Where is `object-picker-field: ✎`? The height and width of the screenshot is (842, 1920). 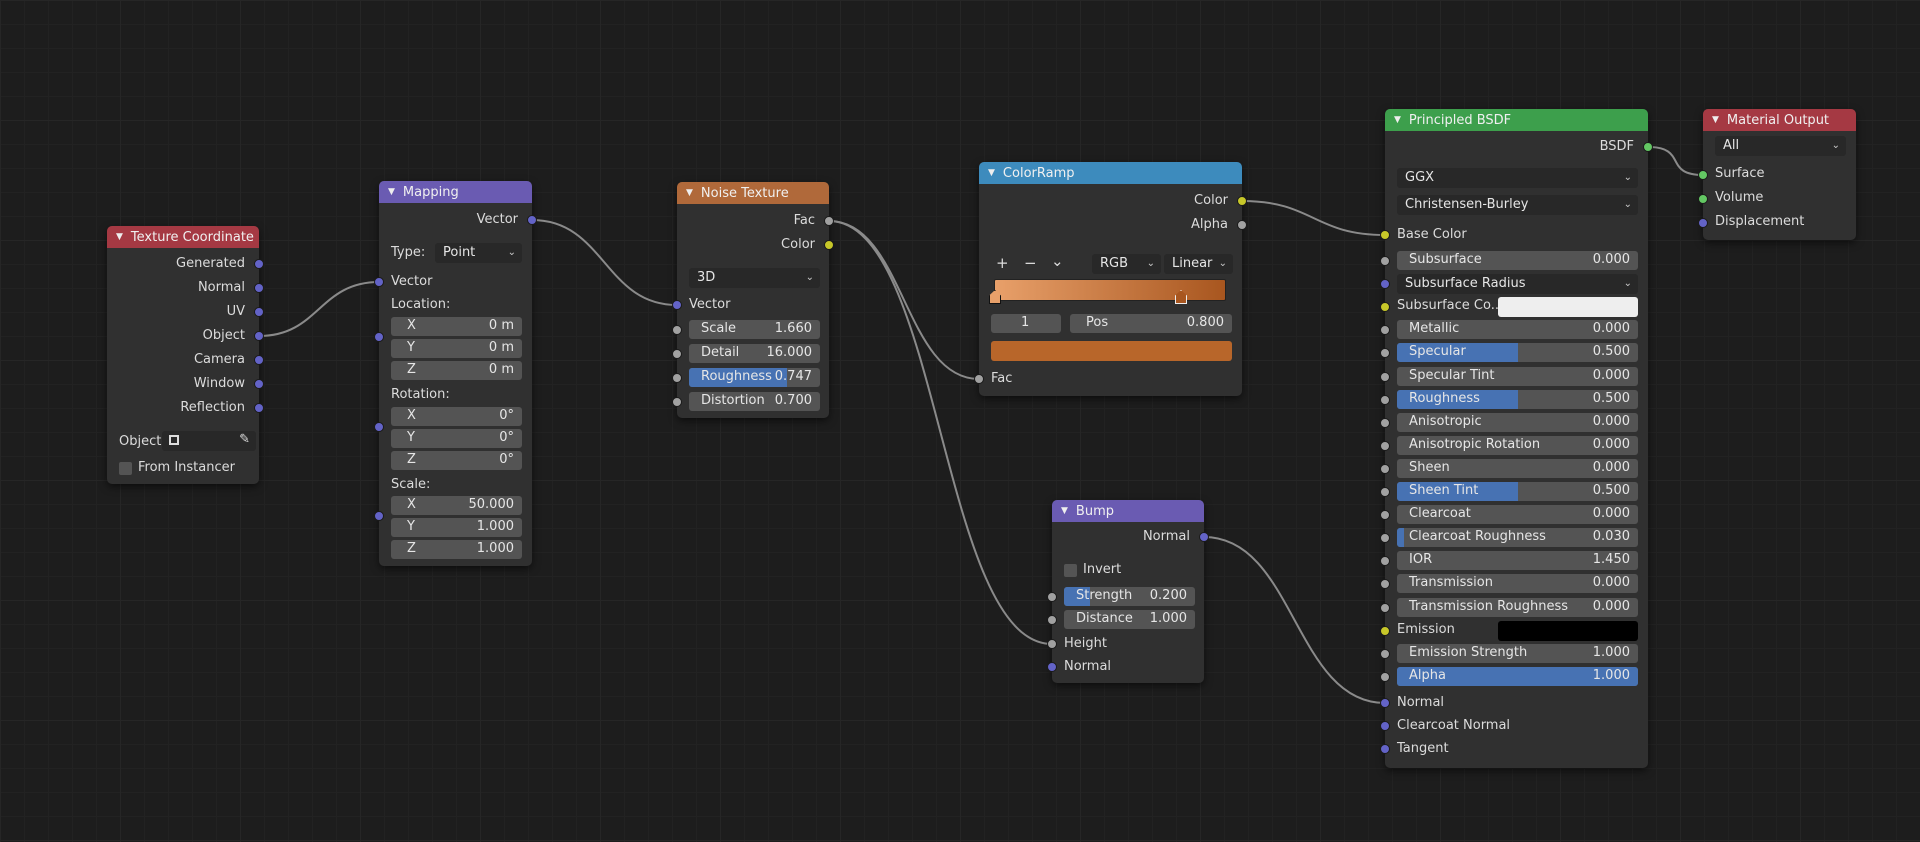 object-picker-field: ✎ is located at coordinates (209, 441).